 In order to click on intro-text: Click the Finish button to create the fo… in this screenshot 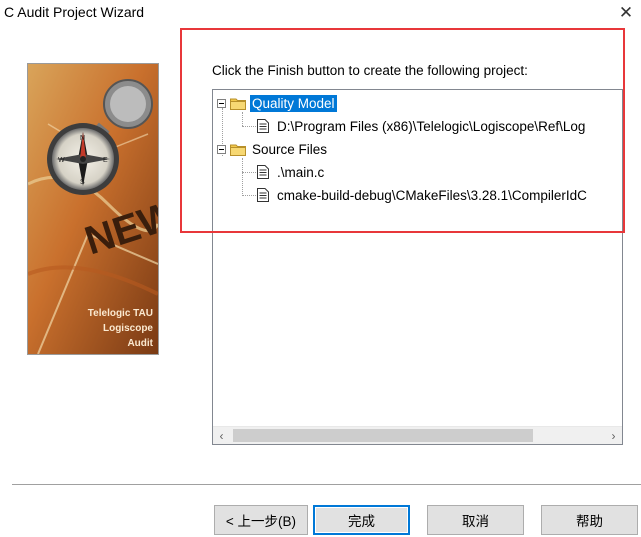, I will do `click(370, 70)`.